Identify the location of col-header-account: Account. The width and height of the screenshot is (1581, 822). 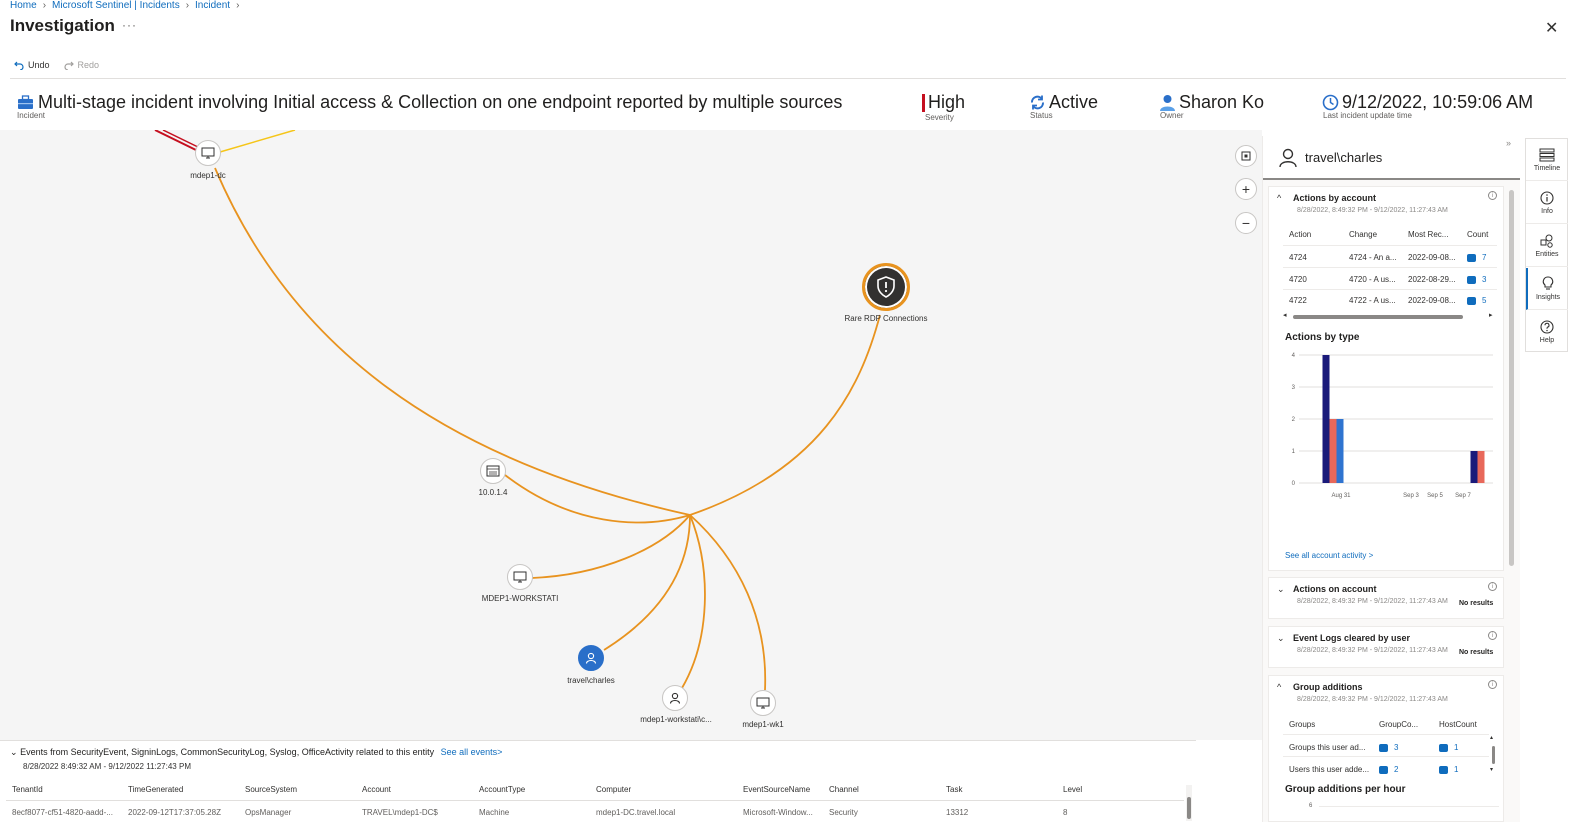
(376, 789).